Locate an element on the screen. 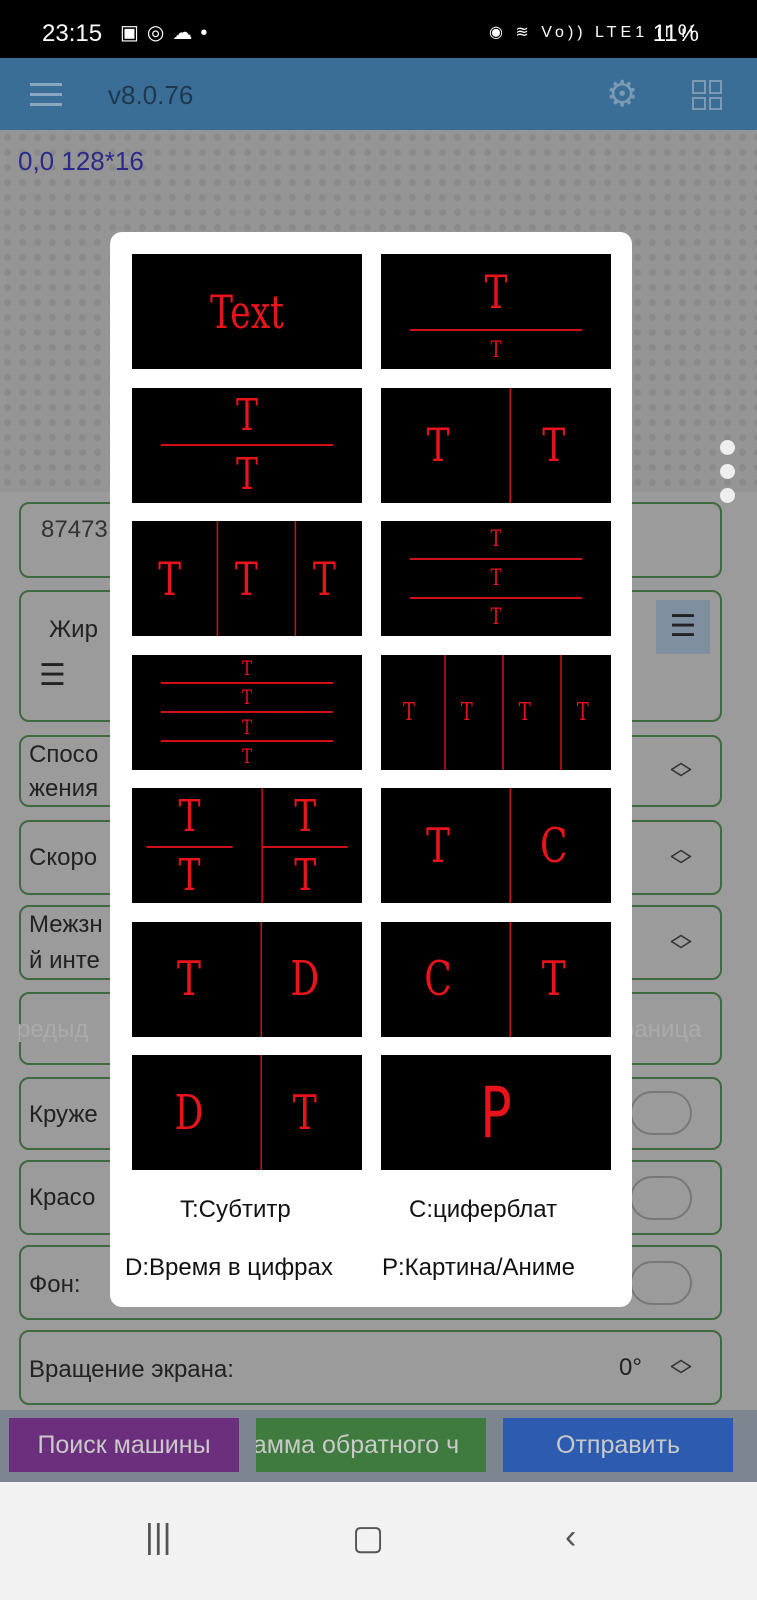 Image resolution: width=757 pixels, height=1600 pixels. speed-label: Скоро is located at coordinates (63, 857).